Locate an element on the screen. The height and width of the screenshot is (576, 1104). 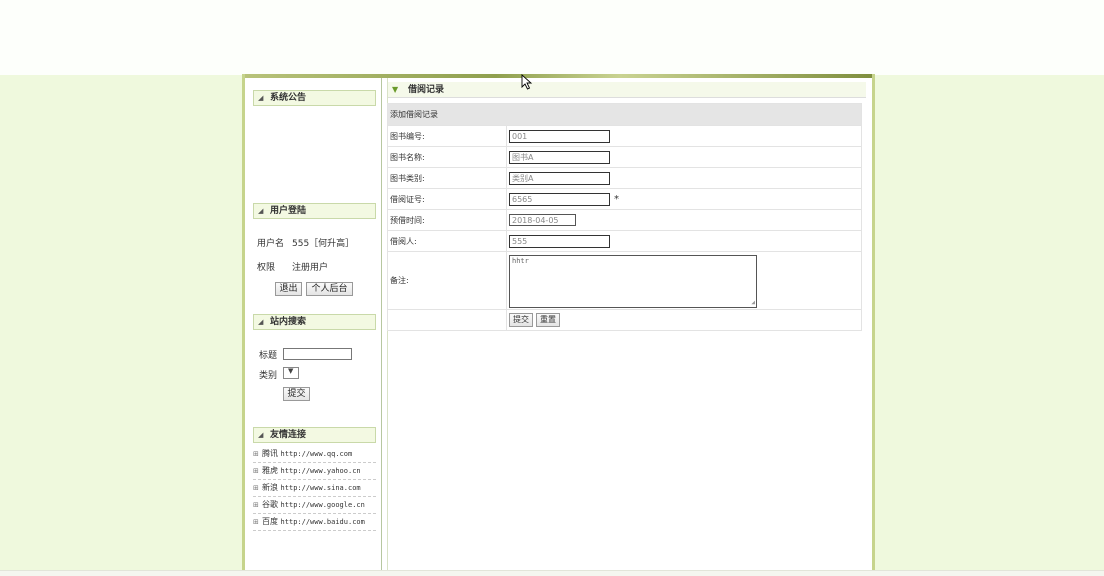
required-mark: * is located at coordinates (616, 199).